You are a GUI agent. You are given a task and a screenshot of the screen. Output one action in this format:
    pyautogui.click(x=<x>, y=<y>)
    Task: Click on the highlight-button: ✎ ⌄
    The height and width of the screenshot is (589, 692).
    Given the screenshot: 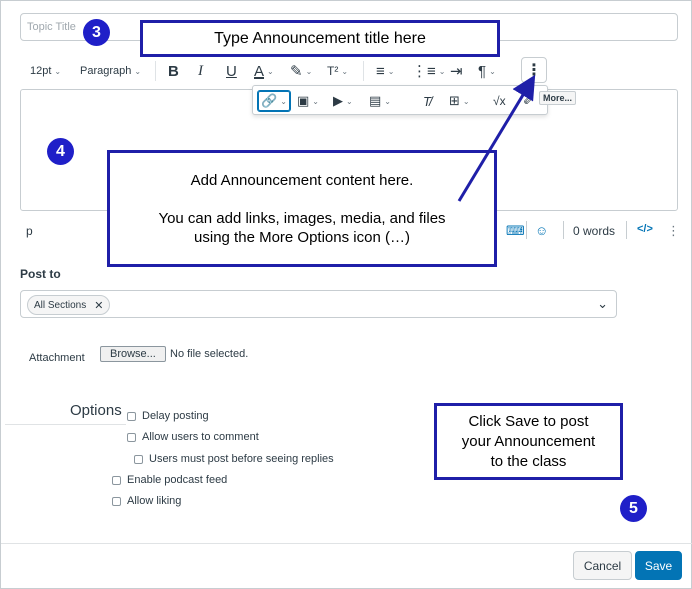 What is the action you would take?
    pyautogui.click(x=301, y=71)
    